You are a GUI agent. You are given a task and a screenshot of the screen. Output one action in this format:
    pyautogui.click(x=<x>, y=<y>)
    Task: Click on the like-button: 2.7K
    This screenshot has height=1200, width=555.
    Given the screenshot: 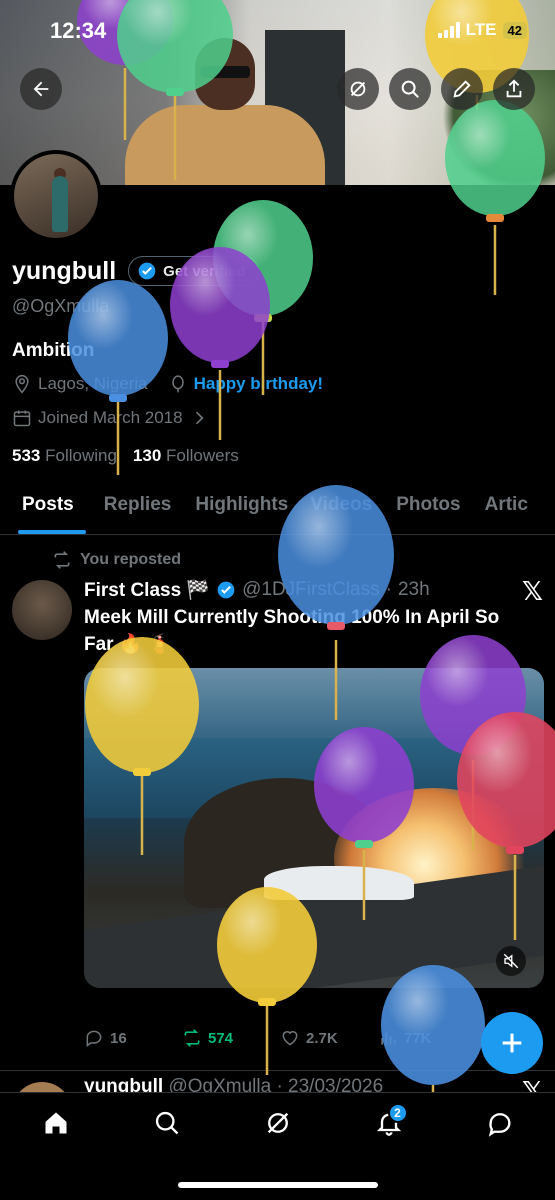 What is the action you would take?
    pyautogui.click(x=329, y=1038)
    